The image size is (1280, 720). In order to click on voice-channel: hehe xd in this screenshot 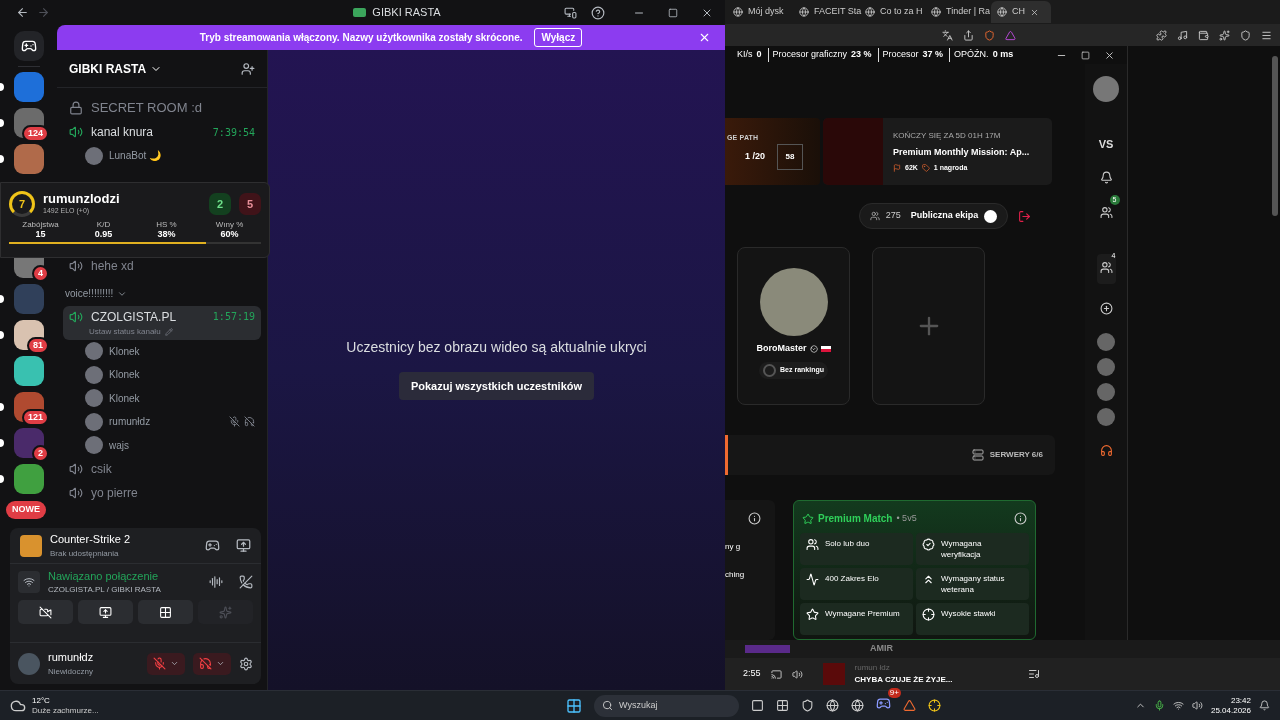, I will do `click(162, 265)`.